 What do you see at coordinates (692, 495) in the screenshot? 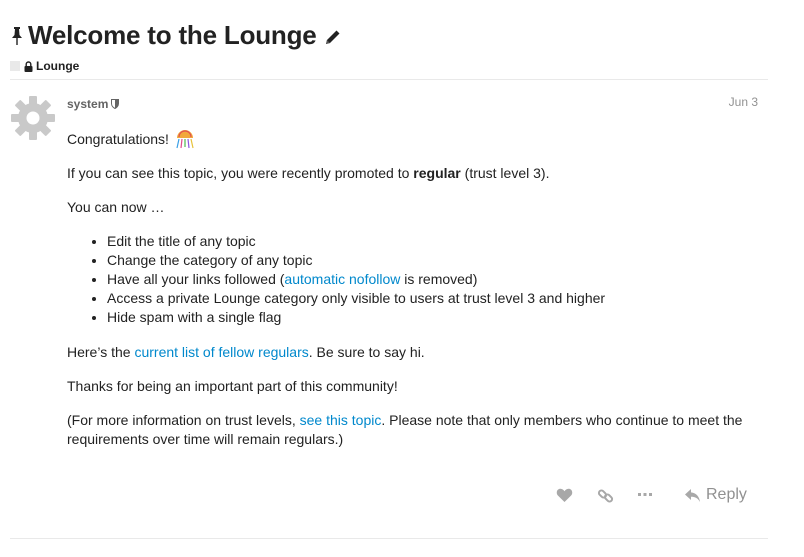
I see `reply-arrow-icon` at bounding box center [692, 495].